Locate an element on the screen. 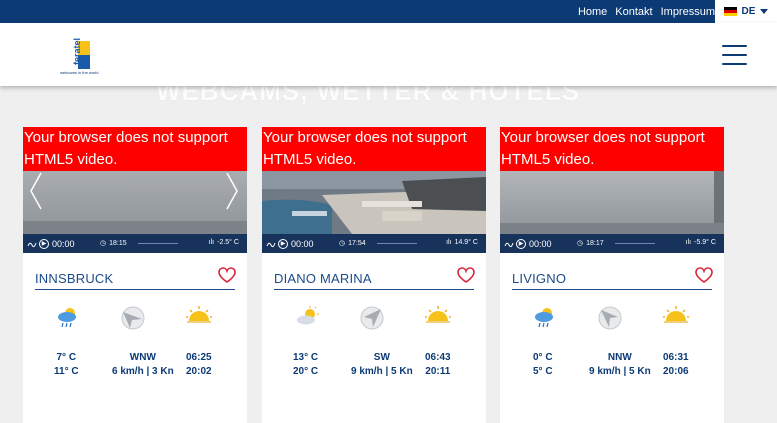 This screenshot has height=423, width=777. temperature-values: 0° C 5° C is located at coordinates (543, 365).